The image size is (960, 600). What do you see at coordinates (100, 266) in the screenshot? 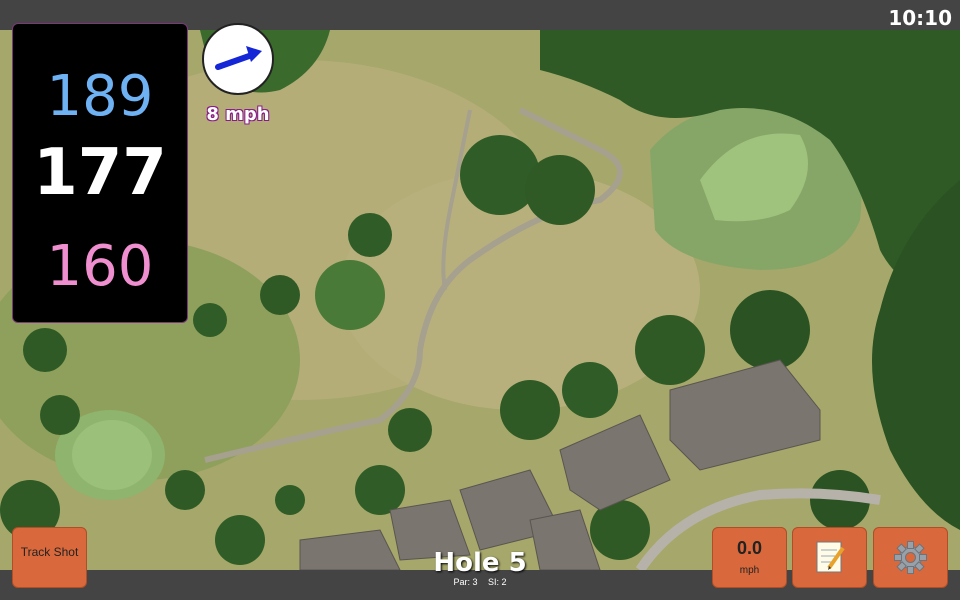
I see `front-distance: 160` at bounding box center [100, 266].